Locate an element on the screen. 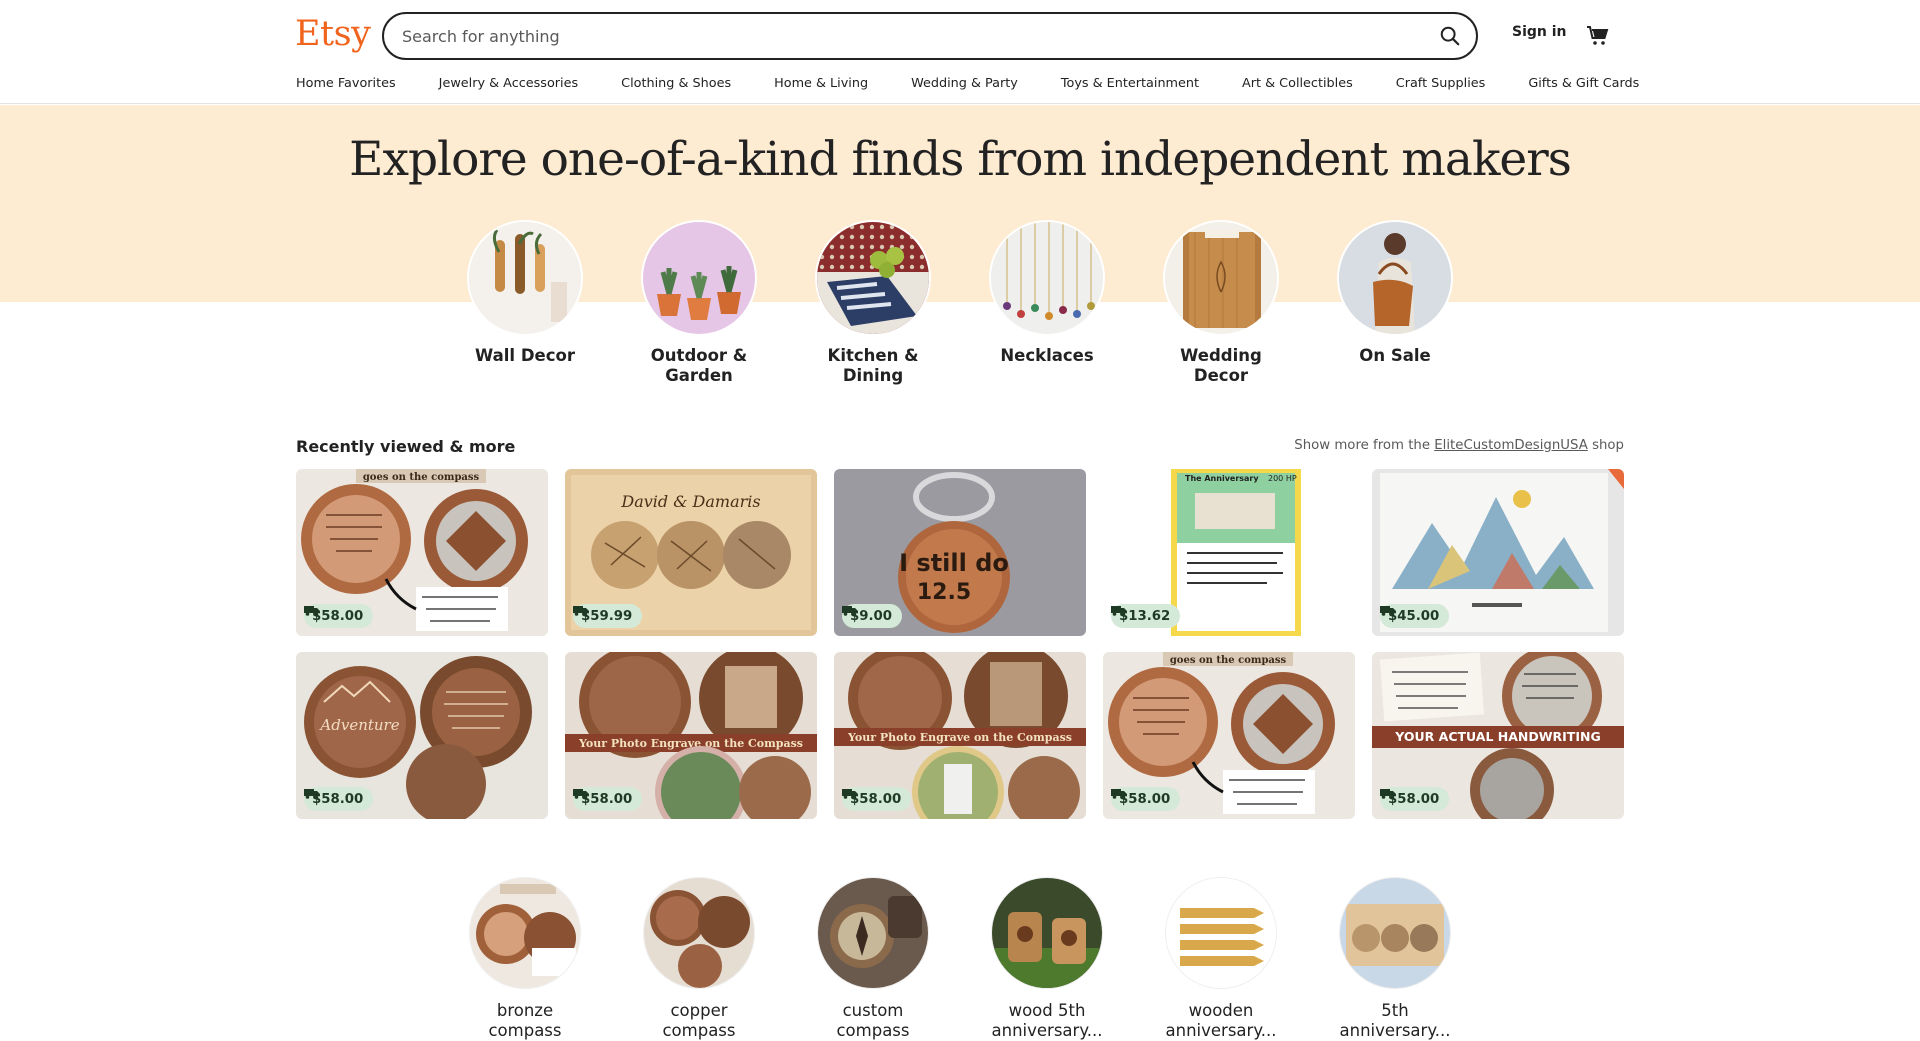 The height and width of the screenshot is (1041, 1920). nav-home-favorites: Home Favorites is located at coordinates (346, 83).